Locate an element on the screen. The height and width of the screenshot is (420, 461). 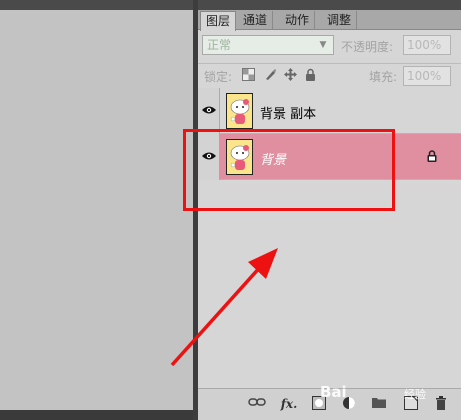
top-strip is located at coordinates (230, 5).